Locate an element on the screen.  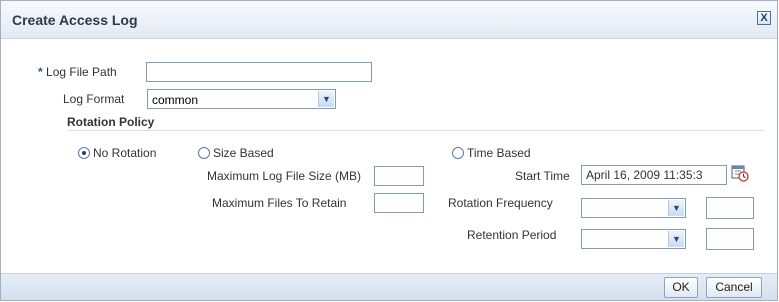
retention-period-count-input is located at coordinates (730, 239).